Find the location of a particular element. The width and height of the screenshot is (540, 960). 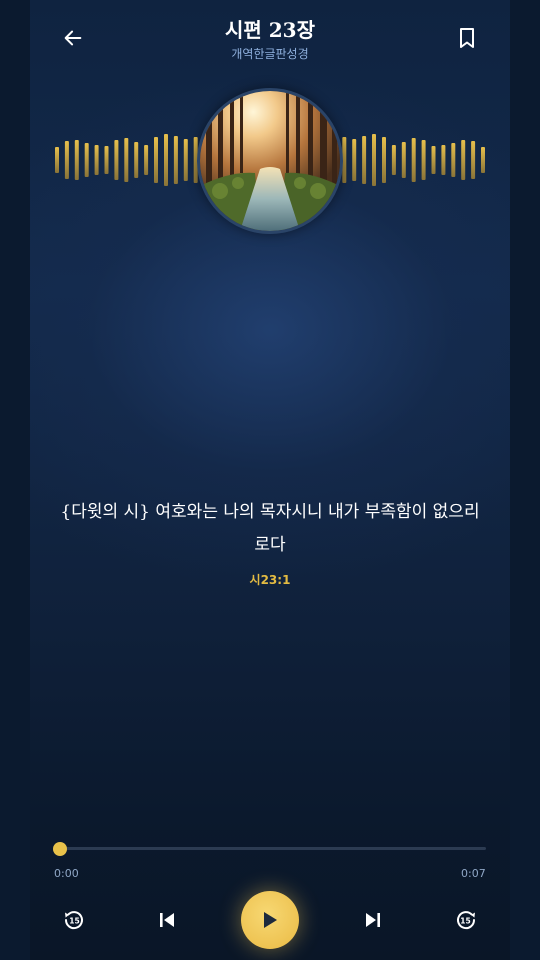

forest-river-artwork is located at coordinates (270, 161).